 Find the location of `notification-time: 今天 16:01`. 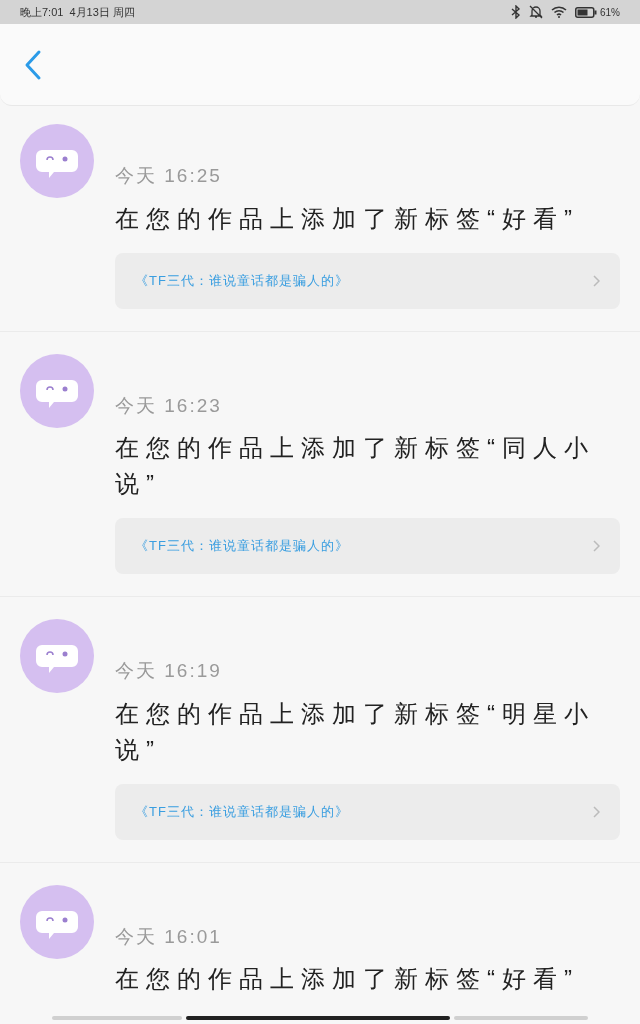

notification-time: 今天 16:01 is located at coordinates (168, 936).